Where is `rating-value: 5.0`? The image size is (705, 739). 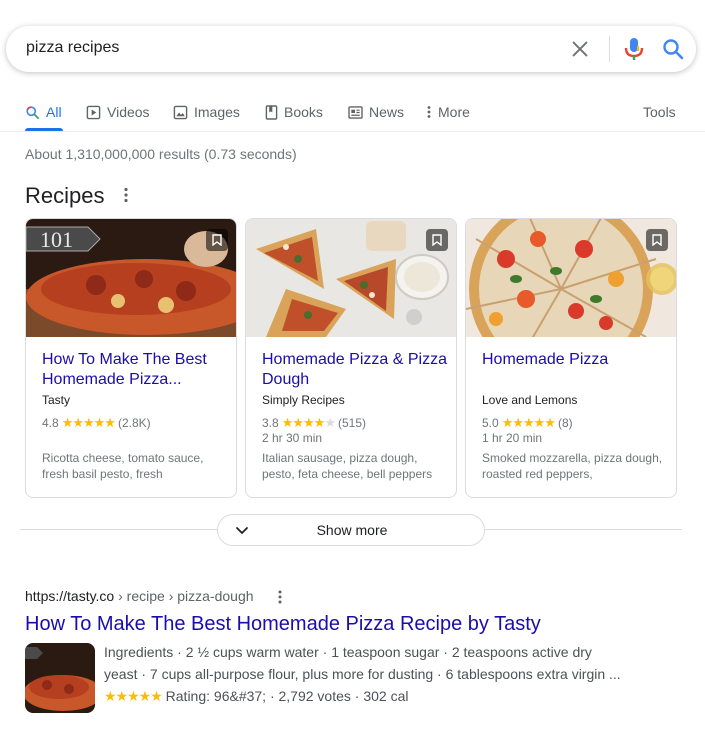
rating-value: 5.0 is located at coordinates (490, 423).